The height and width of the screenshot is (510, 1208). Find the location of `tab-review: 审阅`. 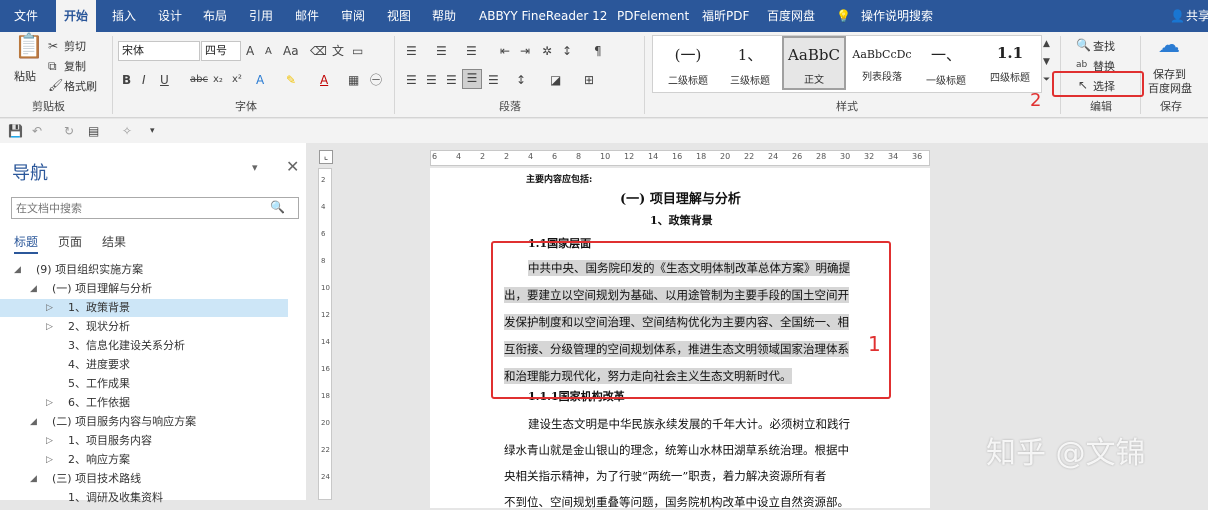

tab-review: 审阅 is located at coordinates (353, 16).